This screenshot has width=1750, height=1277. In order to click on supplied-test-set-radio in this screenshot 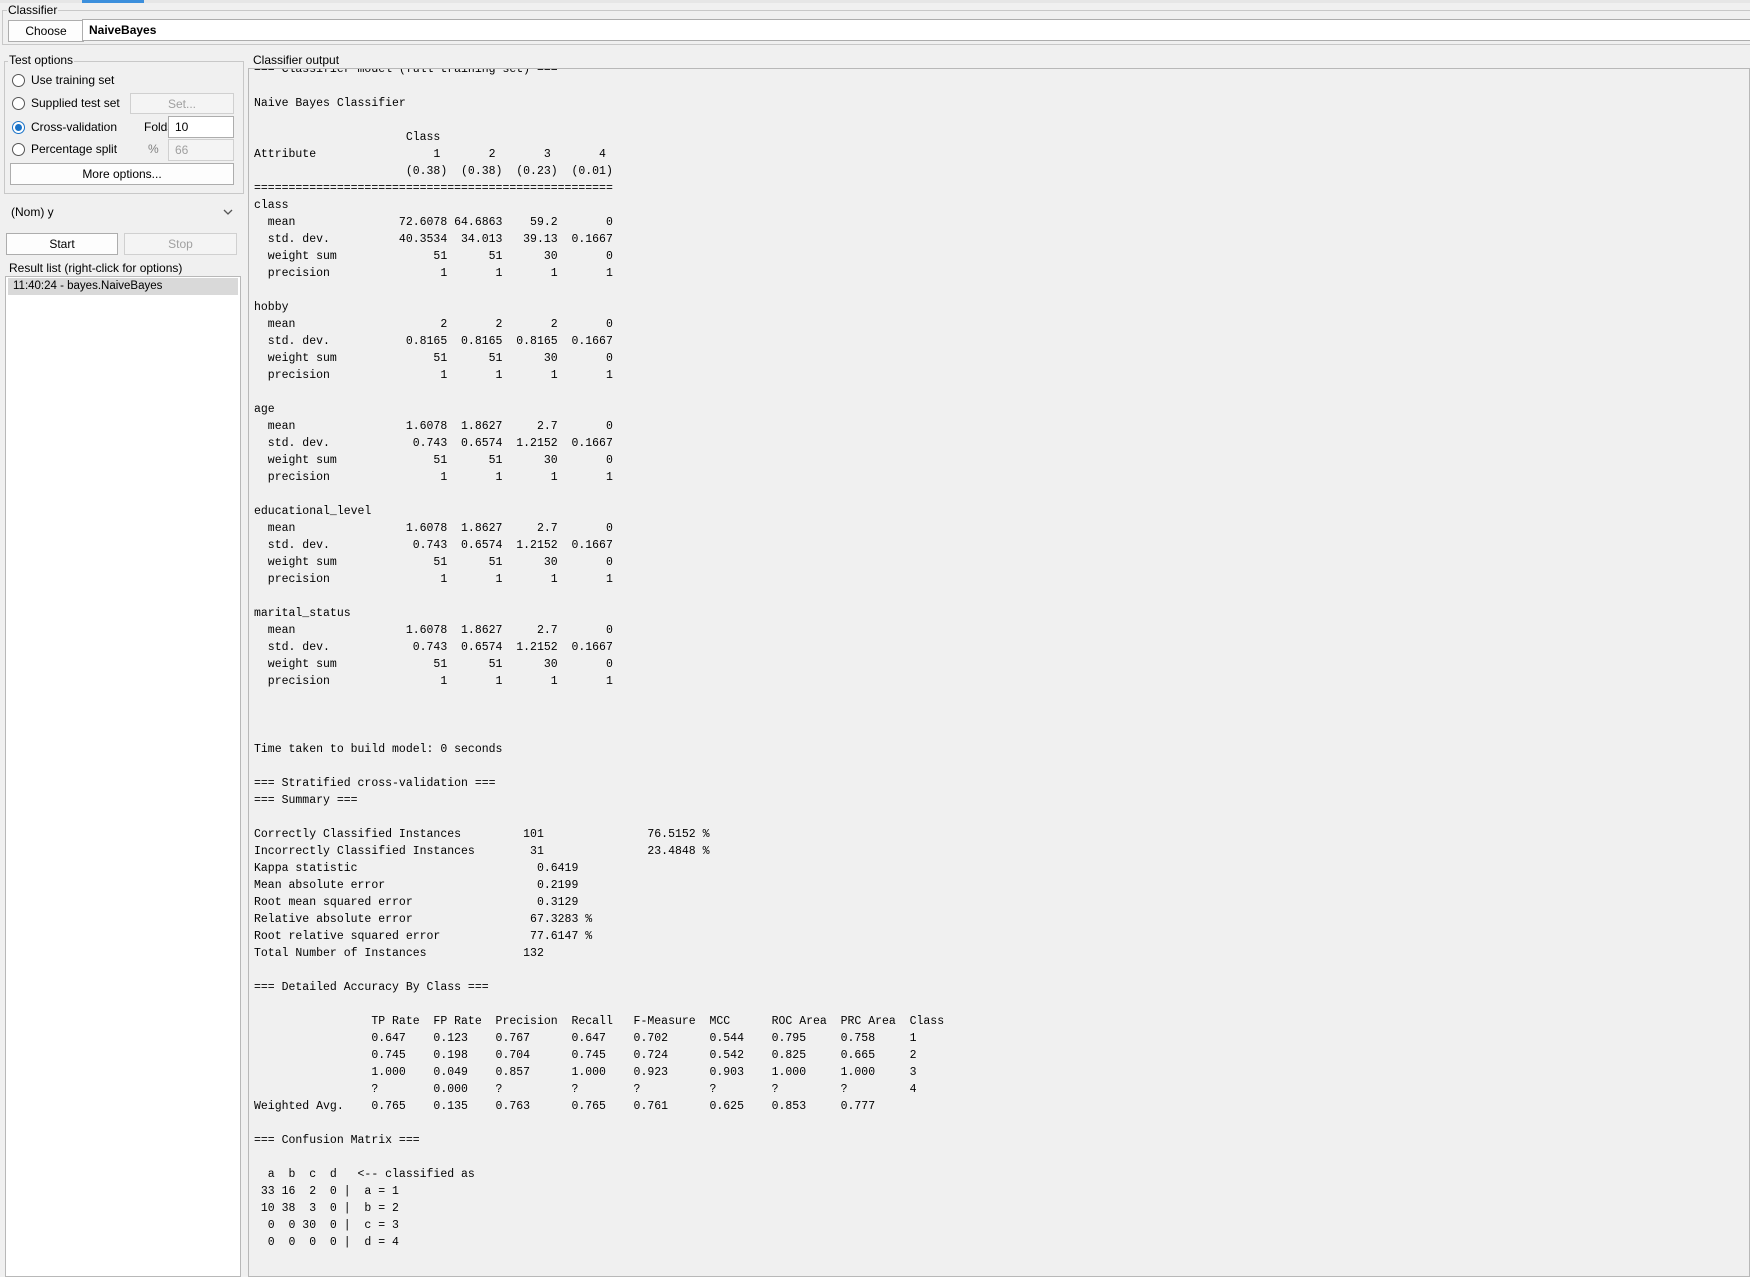, I will do `click(18, 103)`.